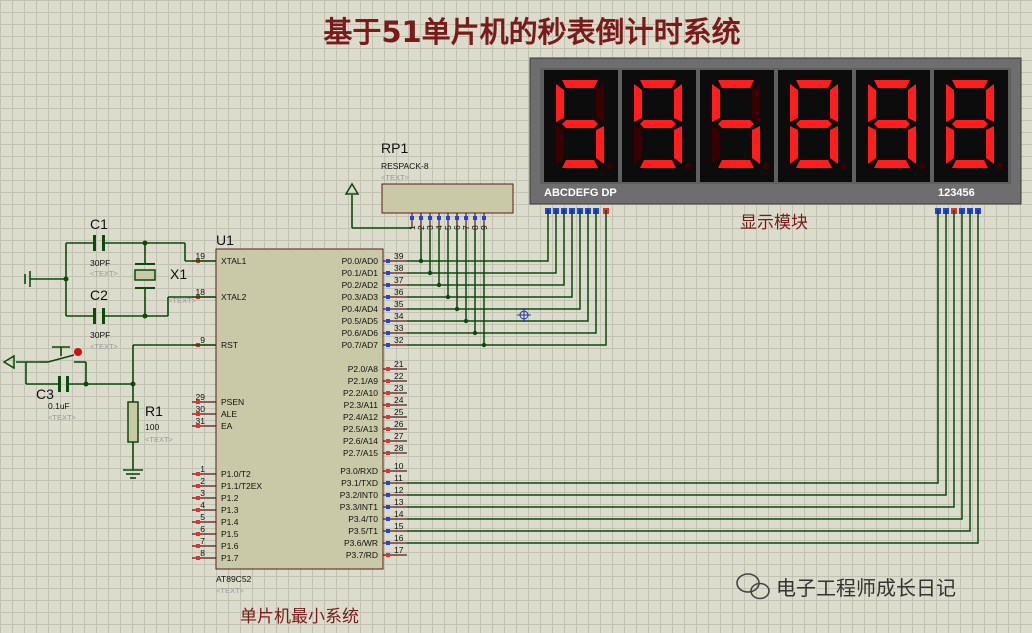  I want to click on c2-ref: C2, so click(99, 295).